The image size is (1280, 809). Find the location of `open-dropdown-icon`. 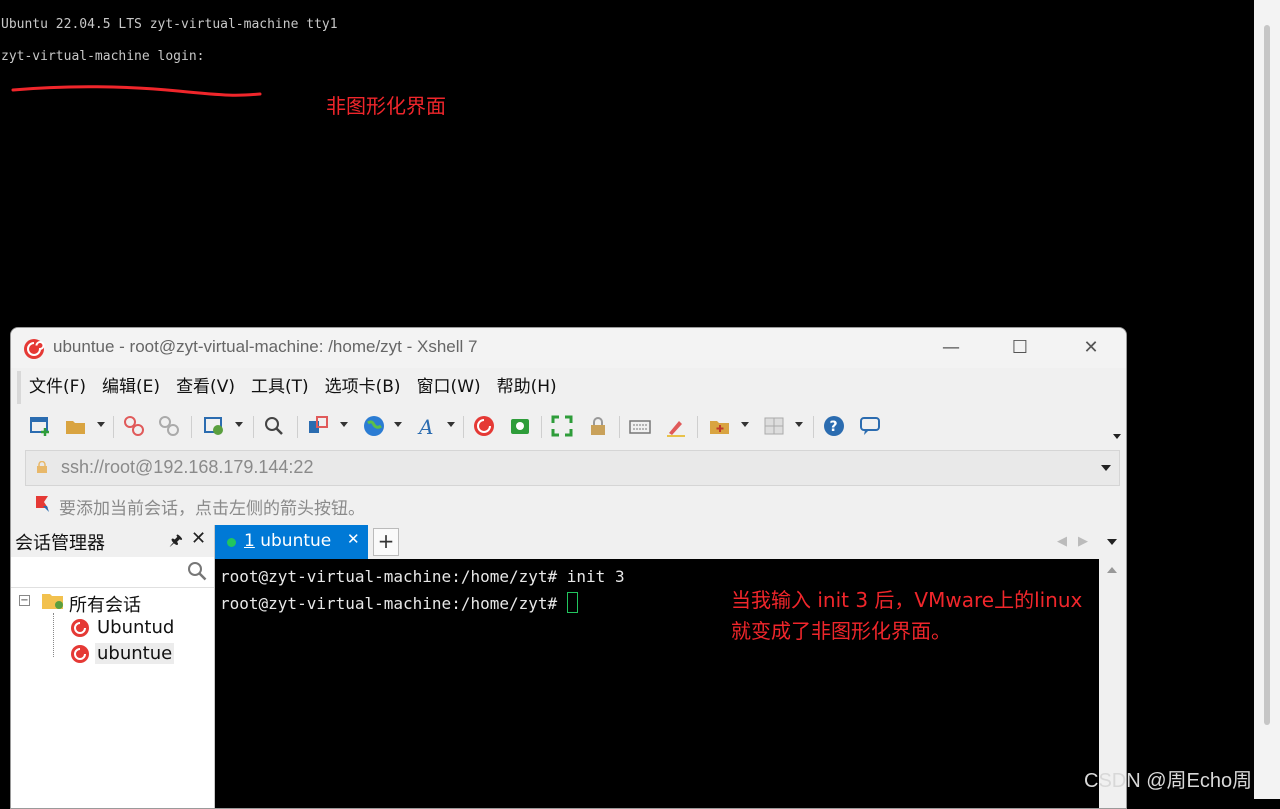

open-dropdown-icon is located at coordinates (101, 424).